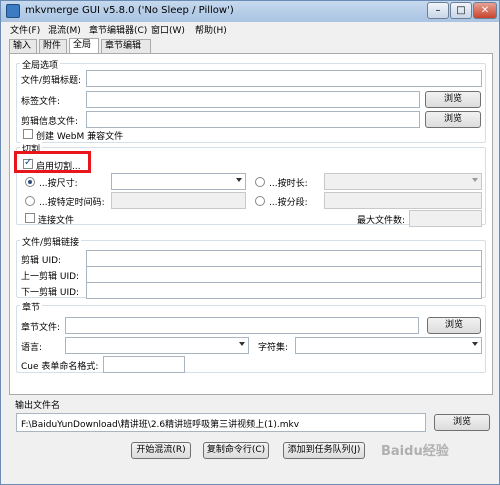 The height and width of the screenshot is (485, 500). I want to click on watermark: Baidu经验, so click(415, 451).